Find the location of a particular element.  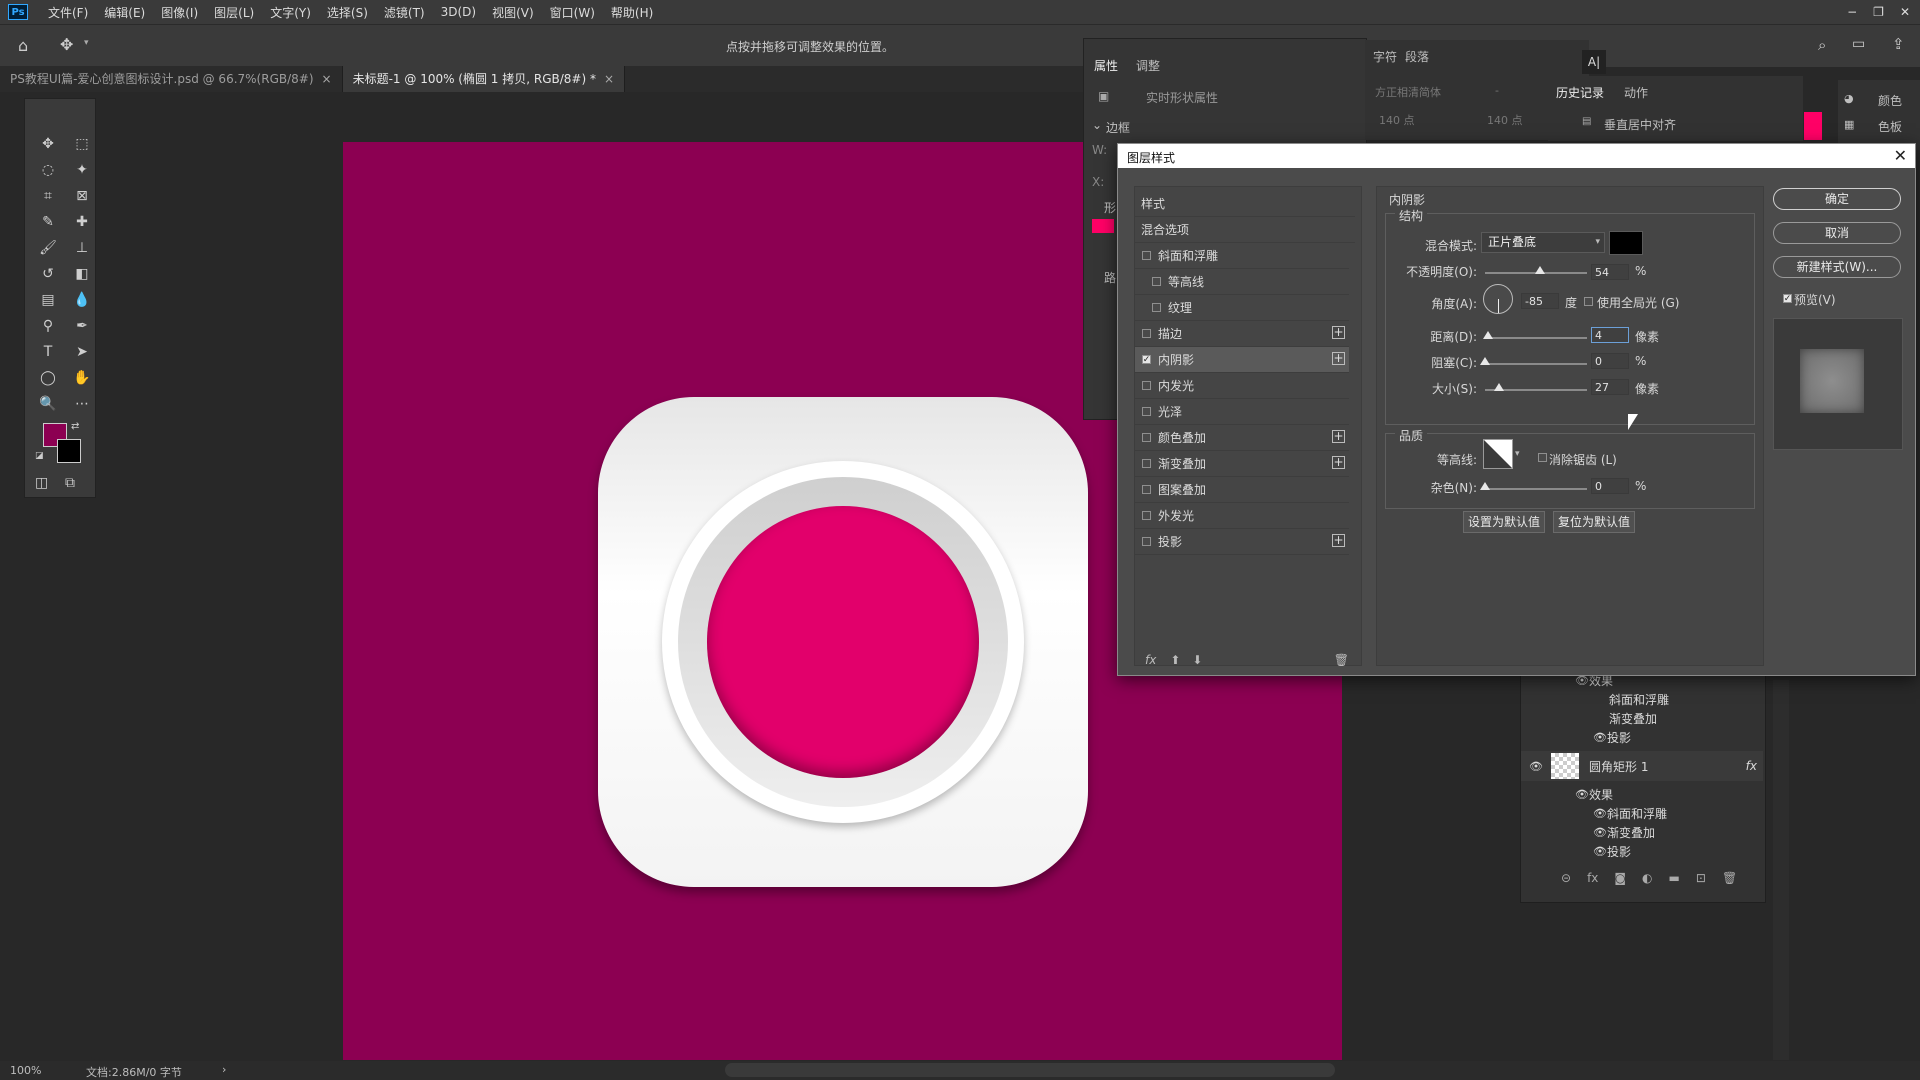

menu-window: 窗口(W) is located at coordinates (572, 12).